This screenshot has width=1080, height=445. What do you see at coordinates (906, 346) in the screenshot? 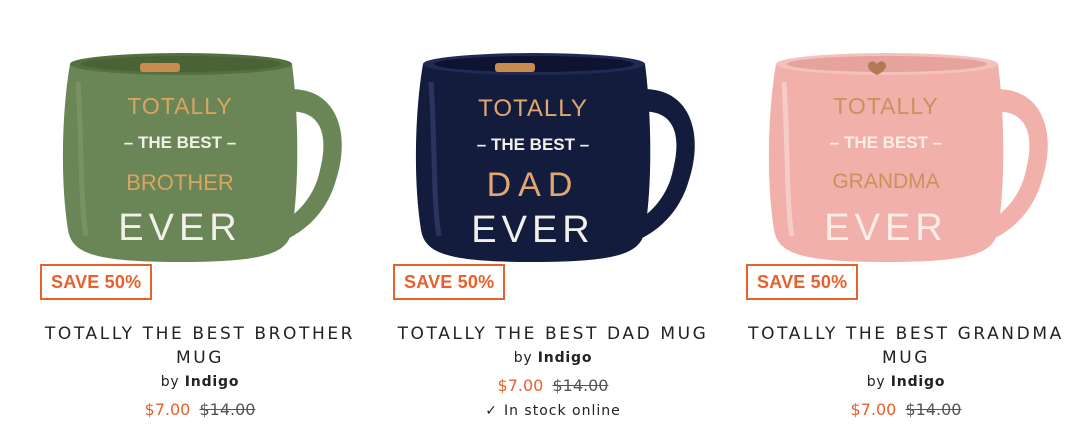
I see `product-title: TOTALLY THE BEST GRANDMA MUG` at bounding box center [906, 346].